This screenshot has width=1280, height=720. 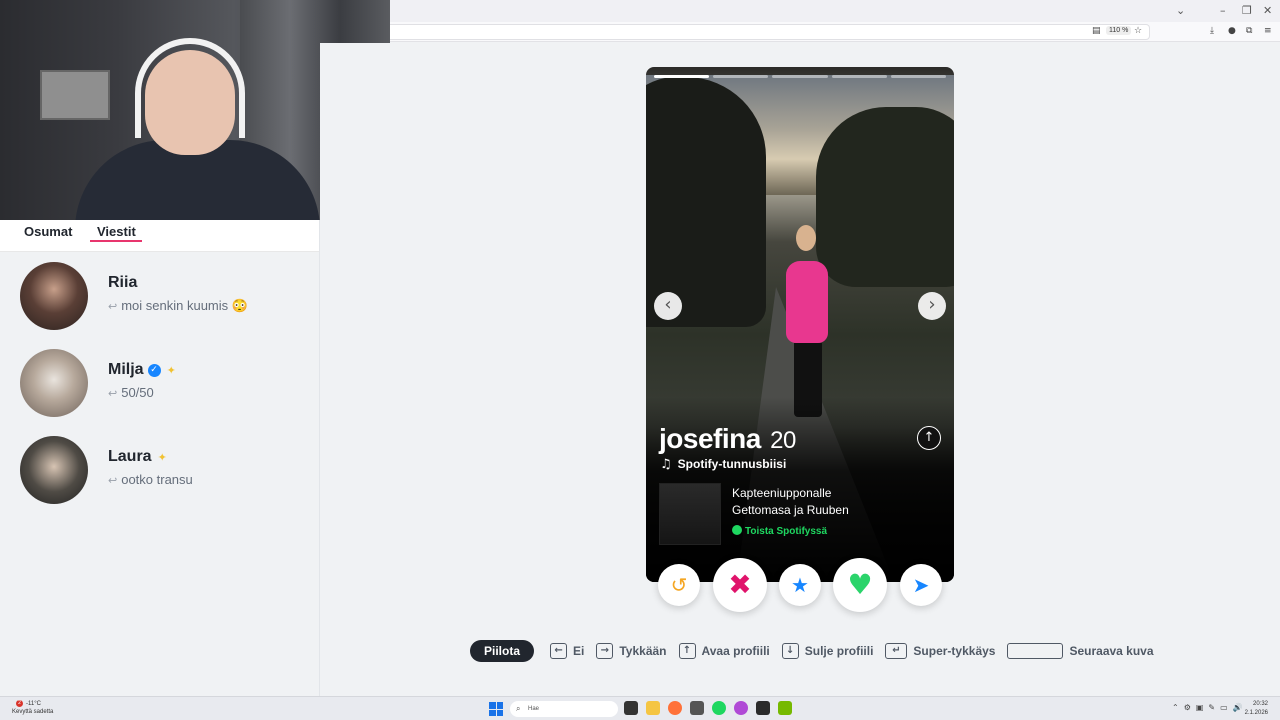 What do you see at coordinates (1180, 10) in the screenshot?
I see `tab-list-chevron-icon: ⌄` at bounding box center [1180, 10].